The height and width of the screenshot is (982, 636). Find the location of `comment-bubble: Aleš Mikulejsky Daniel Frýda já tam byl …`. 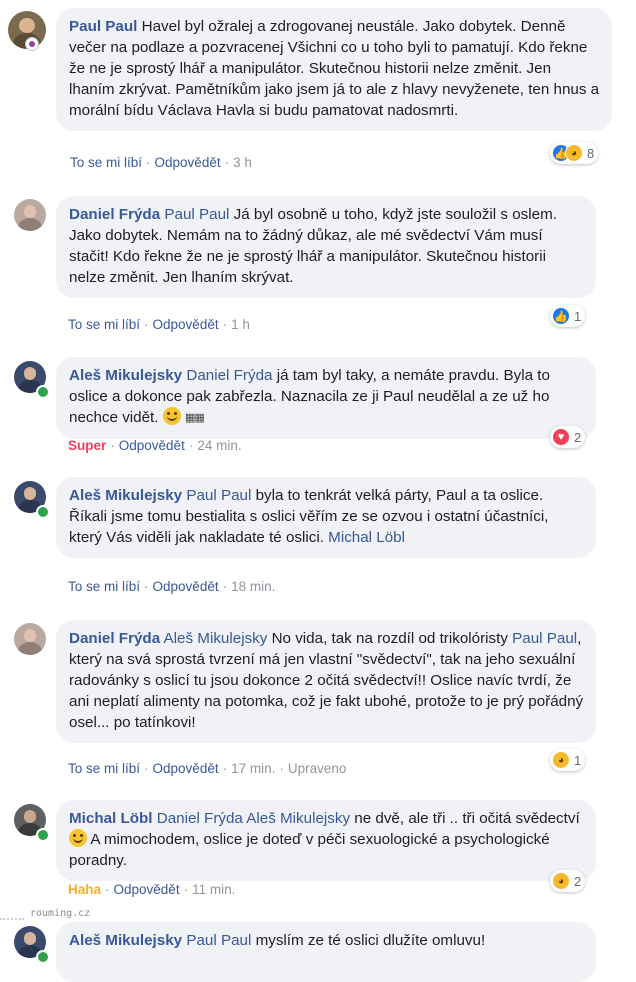

comment-bubble: Aleš Mikulejsky Daniel Frýda já tam byl … is located at coordinates (326, 398).